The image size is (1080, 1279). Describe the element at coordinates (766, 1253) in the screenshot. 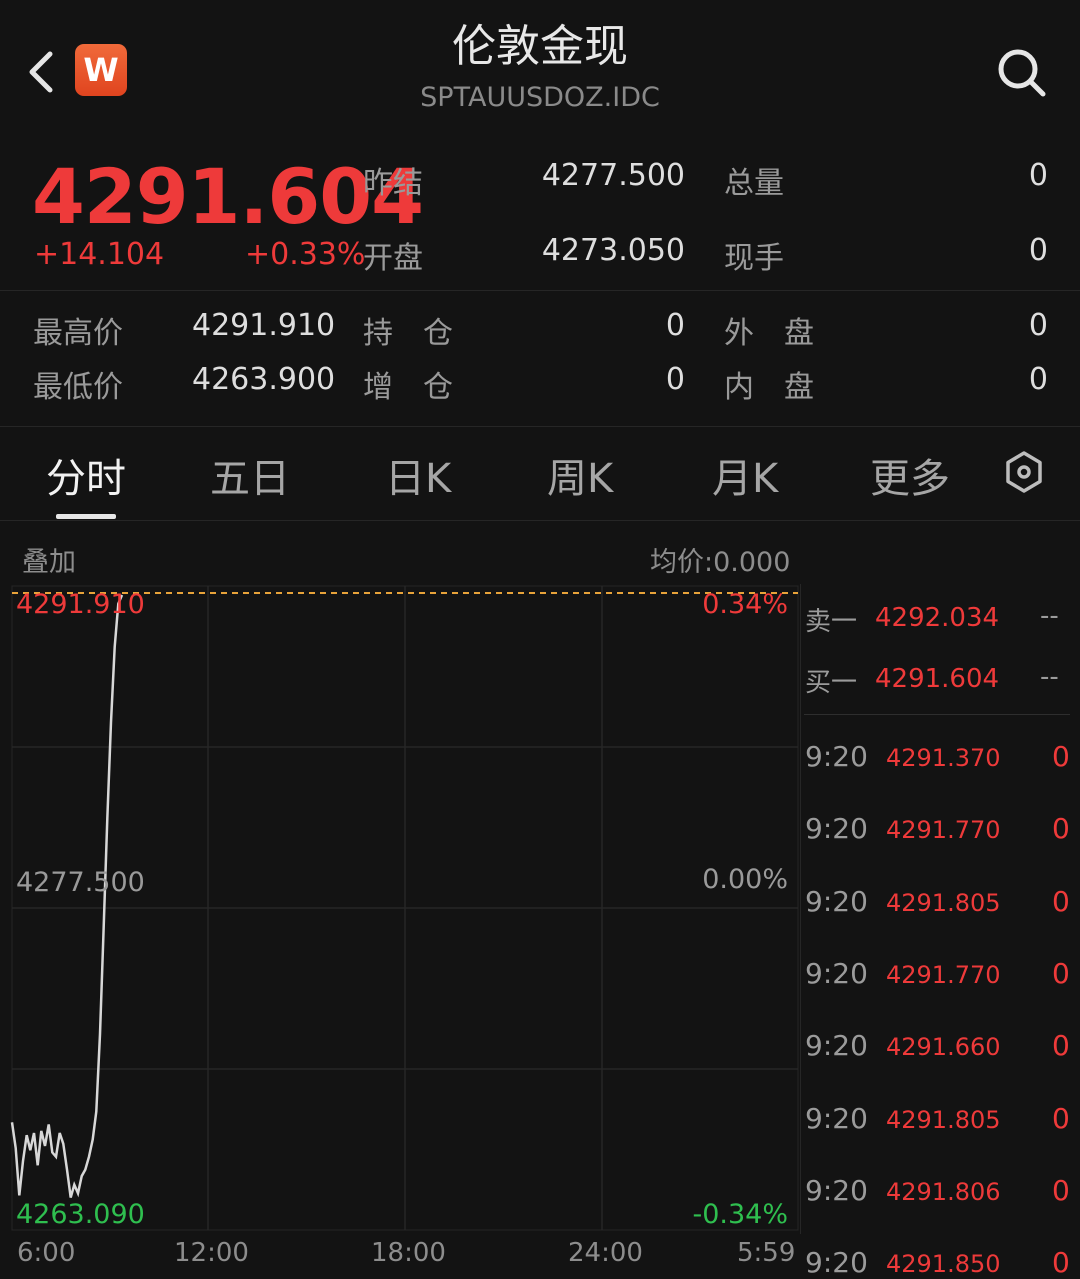

I see `x-axis-label: 5:59` at that location.